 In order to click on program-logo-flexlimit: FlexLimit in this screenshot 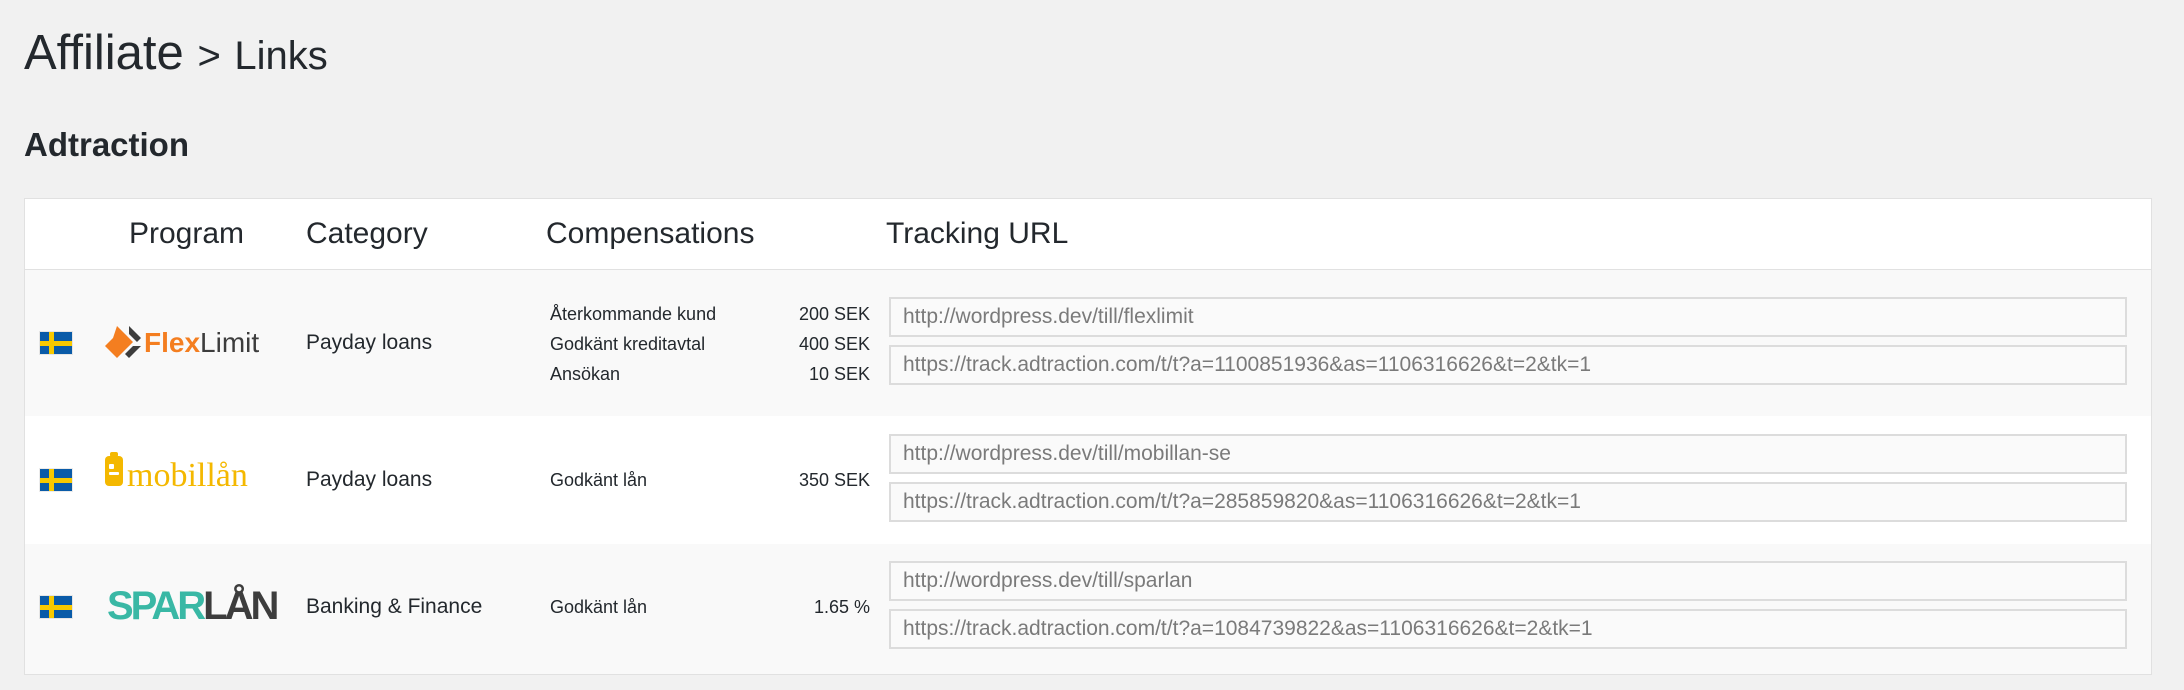, I will do `click(200, 344)`.